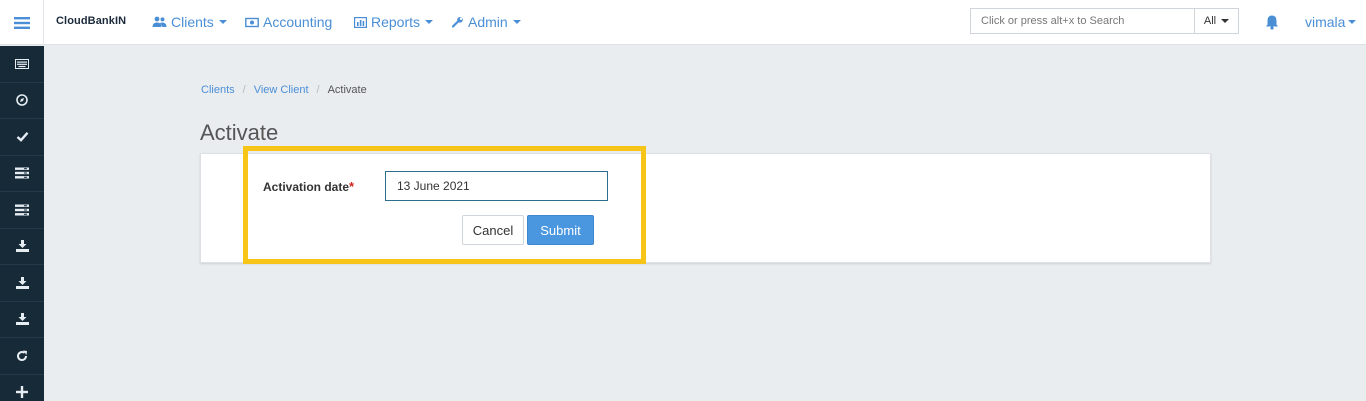 The width and height of the screenshot is (1366, 401). What do you see at coordinates (360, 22) in the screenshot?
I see `bar-chart-icon` at bounding box center [360, 22].